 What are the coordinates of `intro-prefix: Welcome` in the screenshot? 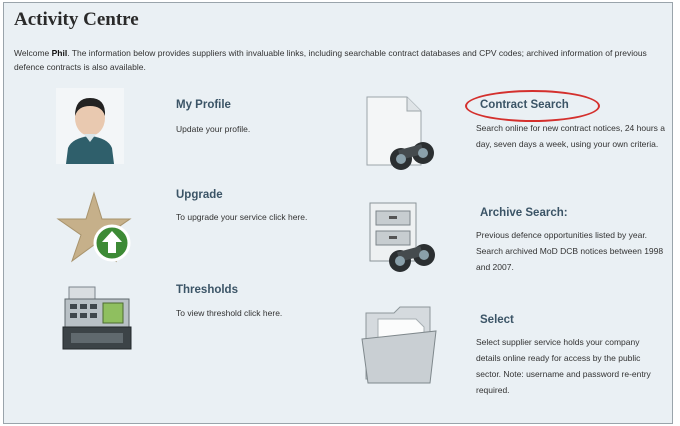 It's located at (33, 53).